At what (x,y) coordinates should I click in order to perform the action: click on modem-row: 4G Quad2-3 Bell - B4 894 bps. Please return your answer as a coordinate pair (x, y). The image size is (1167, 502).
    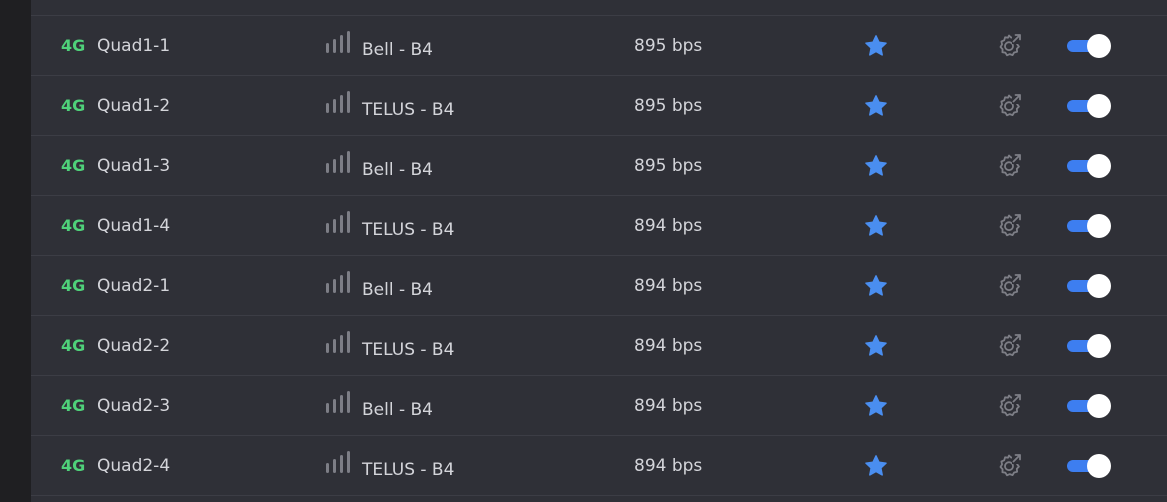
    Looking at the image, I should click on (599, 406).